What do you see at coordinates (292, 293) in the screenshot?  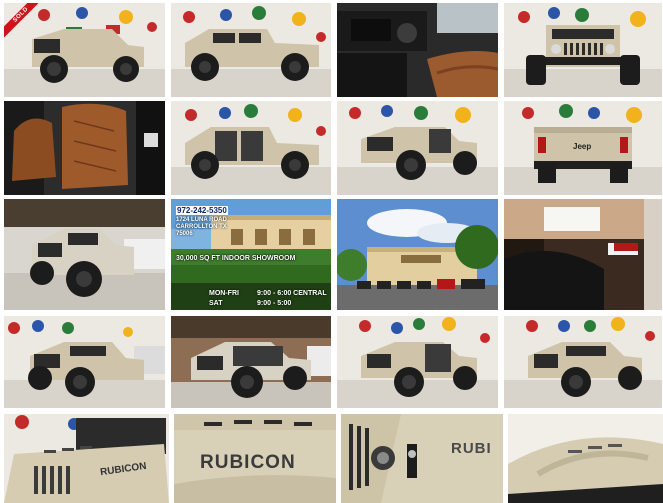 I see `hours-weekday: 9:00 - 6:00 CENTRAL` at bounding box center [292, 293].